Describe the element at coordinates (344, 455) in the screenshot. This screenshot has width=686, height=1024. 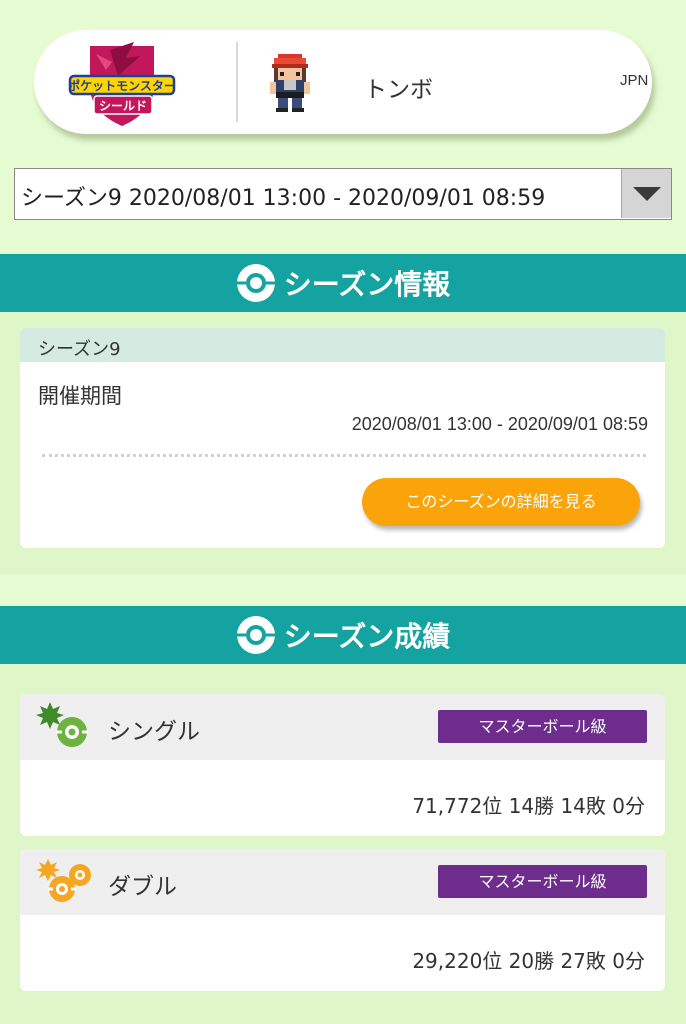
I see `dotted-divider` at that location.